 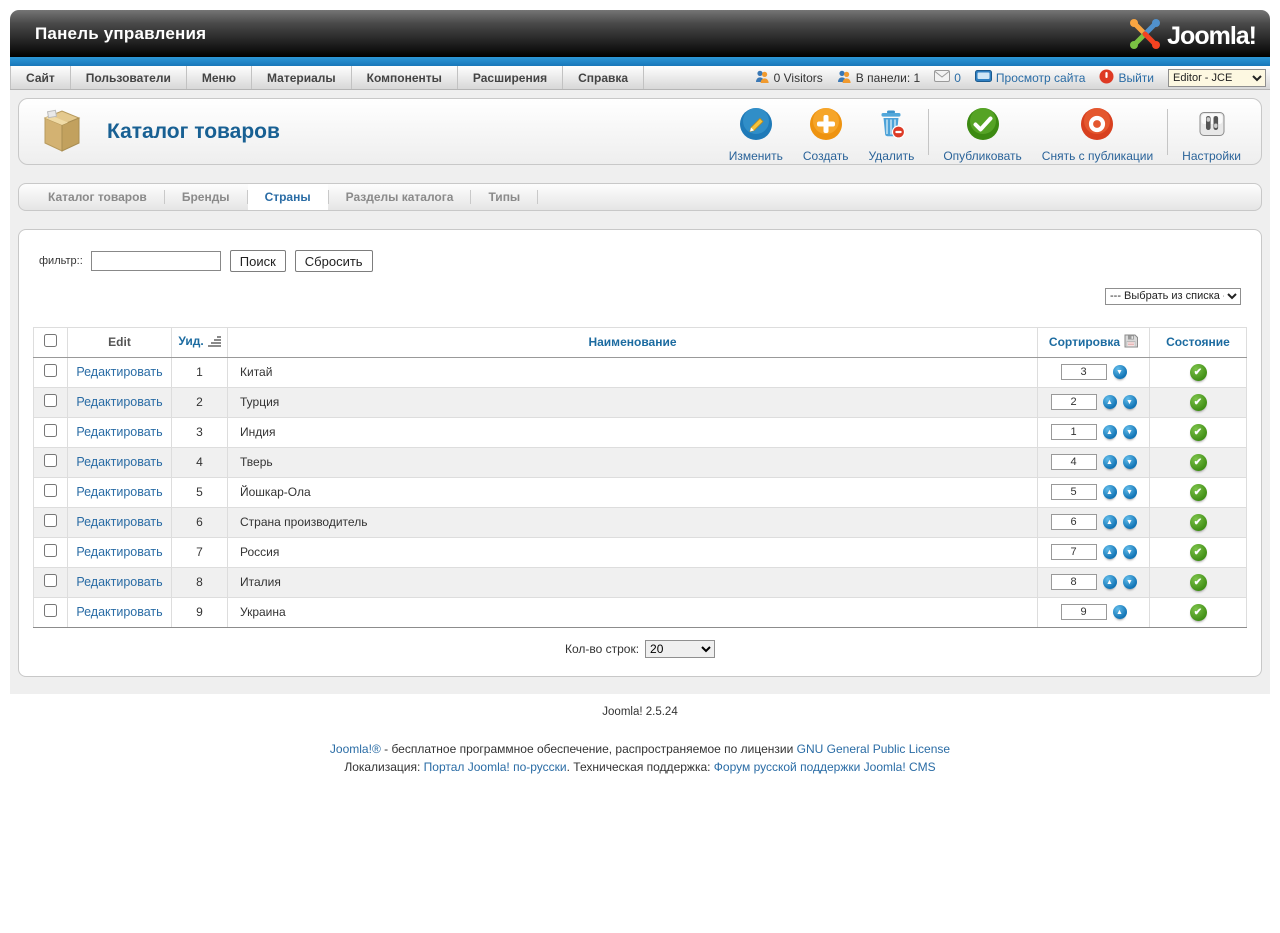 I want to click on gnu-license-link: GNU General Public License, so click(x=873, y=749).